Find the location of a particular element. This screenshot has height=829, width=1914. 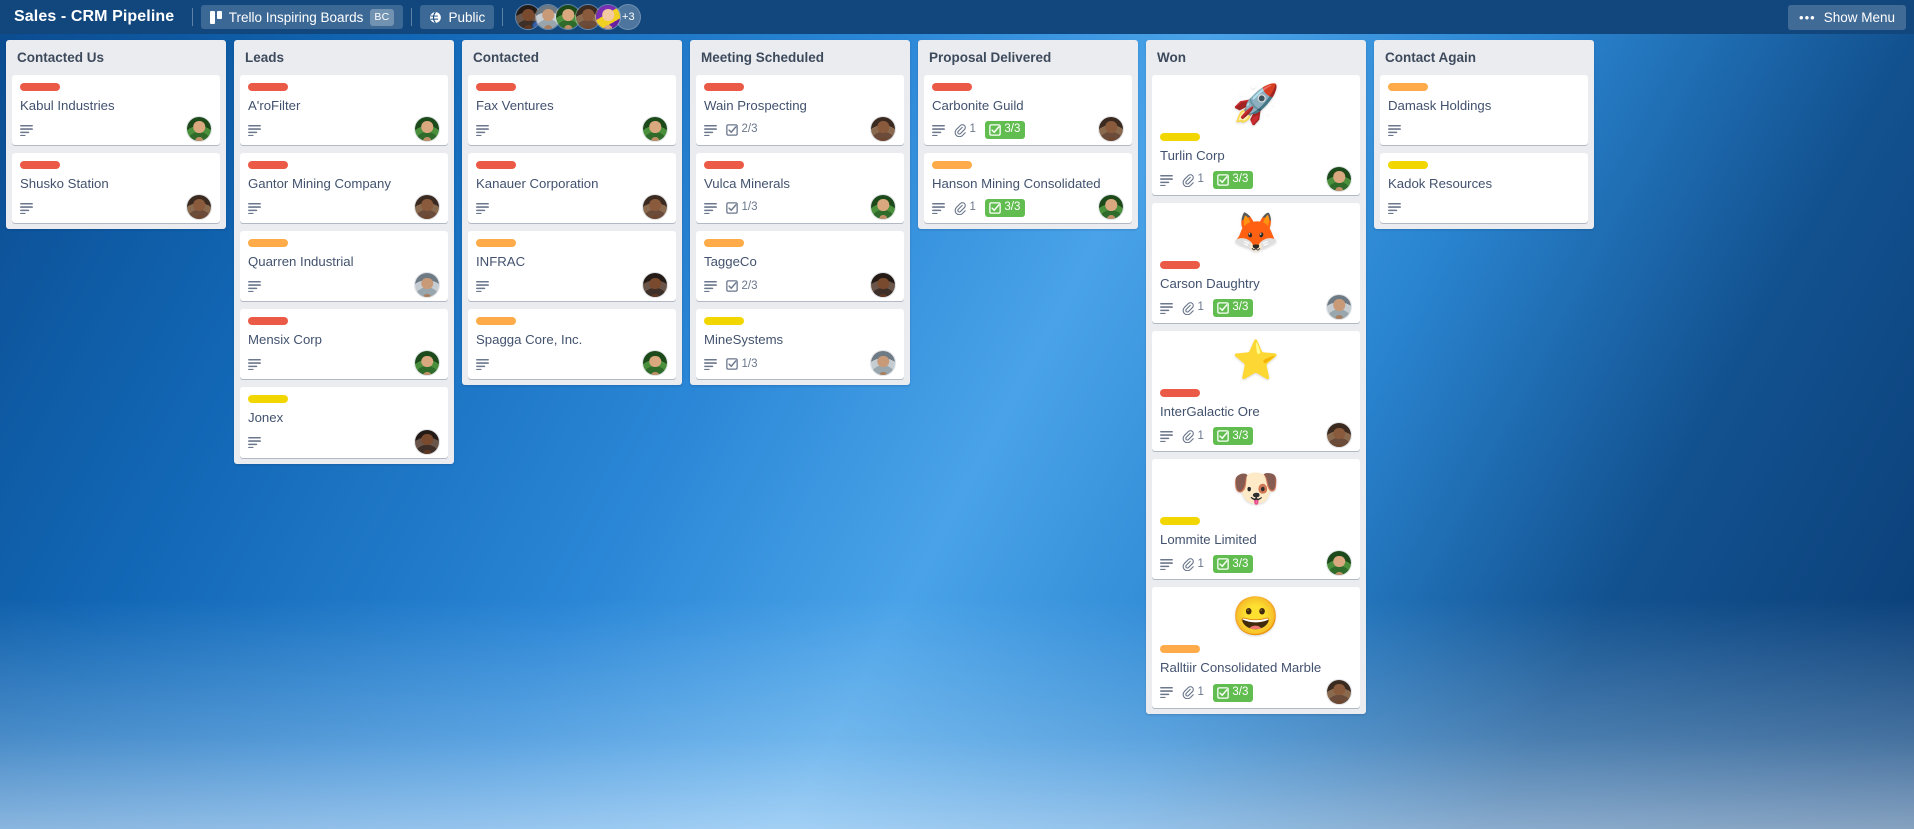

card: Shusko Station is located at coordinates (116, 188).